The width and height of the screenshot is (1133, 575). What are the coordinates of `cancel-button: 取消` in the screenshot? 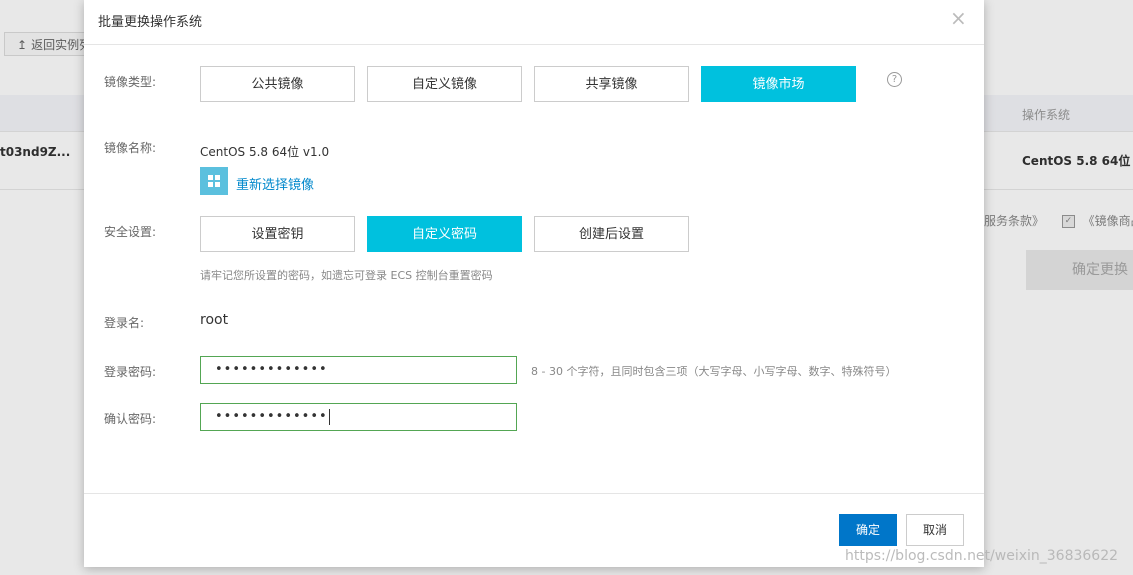 It's located at (935, 530).